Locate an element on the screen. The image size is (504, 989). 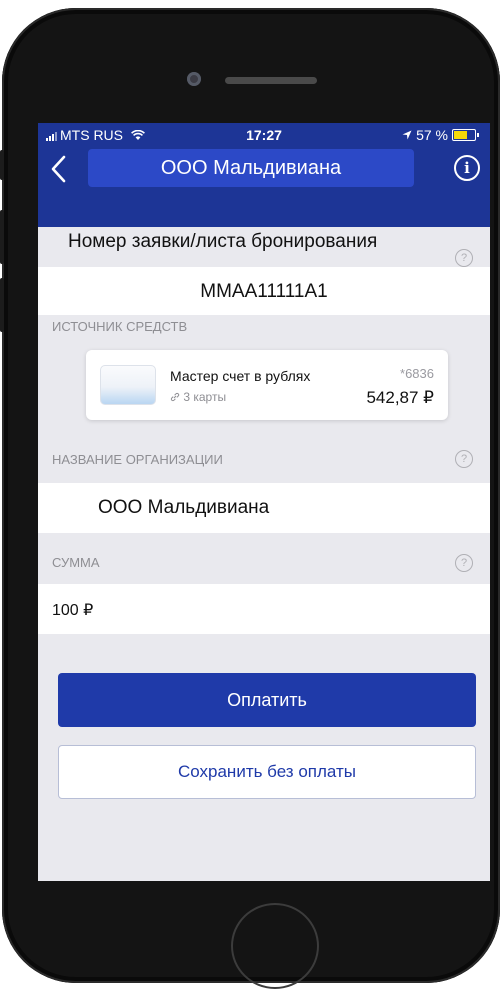
link-icon is located at coordinates (175, 397).